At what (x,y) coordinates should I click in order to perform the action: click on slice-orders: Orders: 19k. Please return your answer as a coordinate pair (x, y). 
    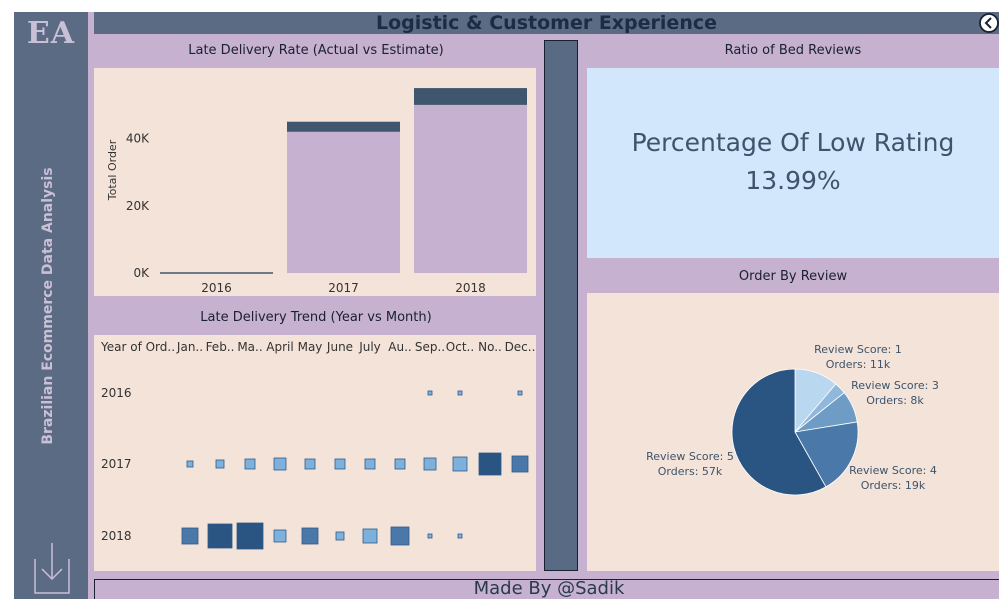
    Looking at the image, I should click on (893, 485).